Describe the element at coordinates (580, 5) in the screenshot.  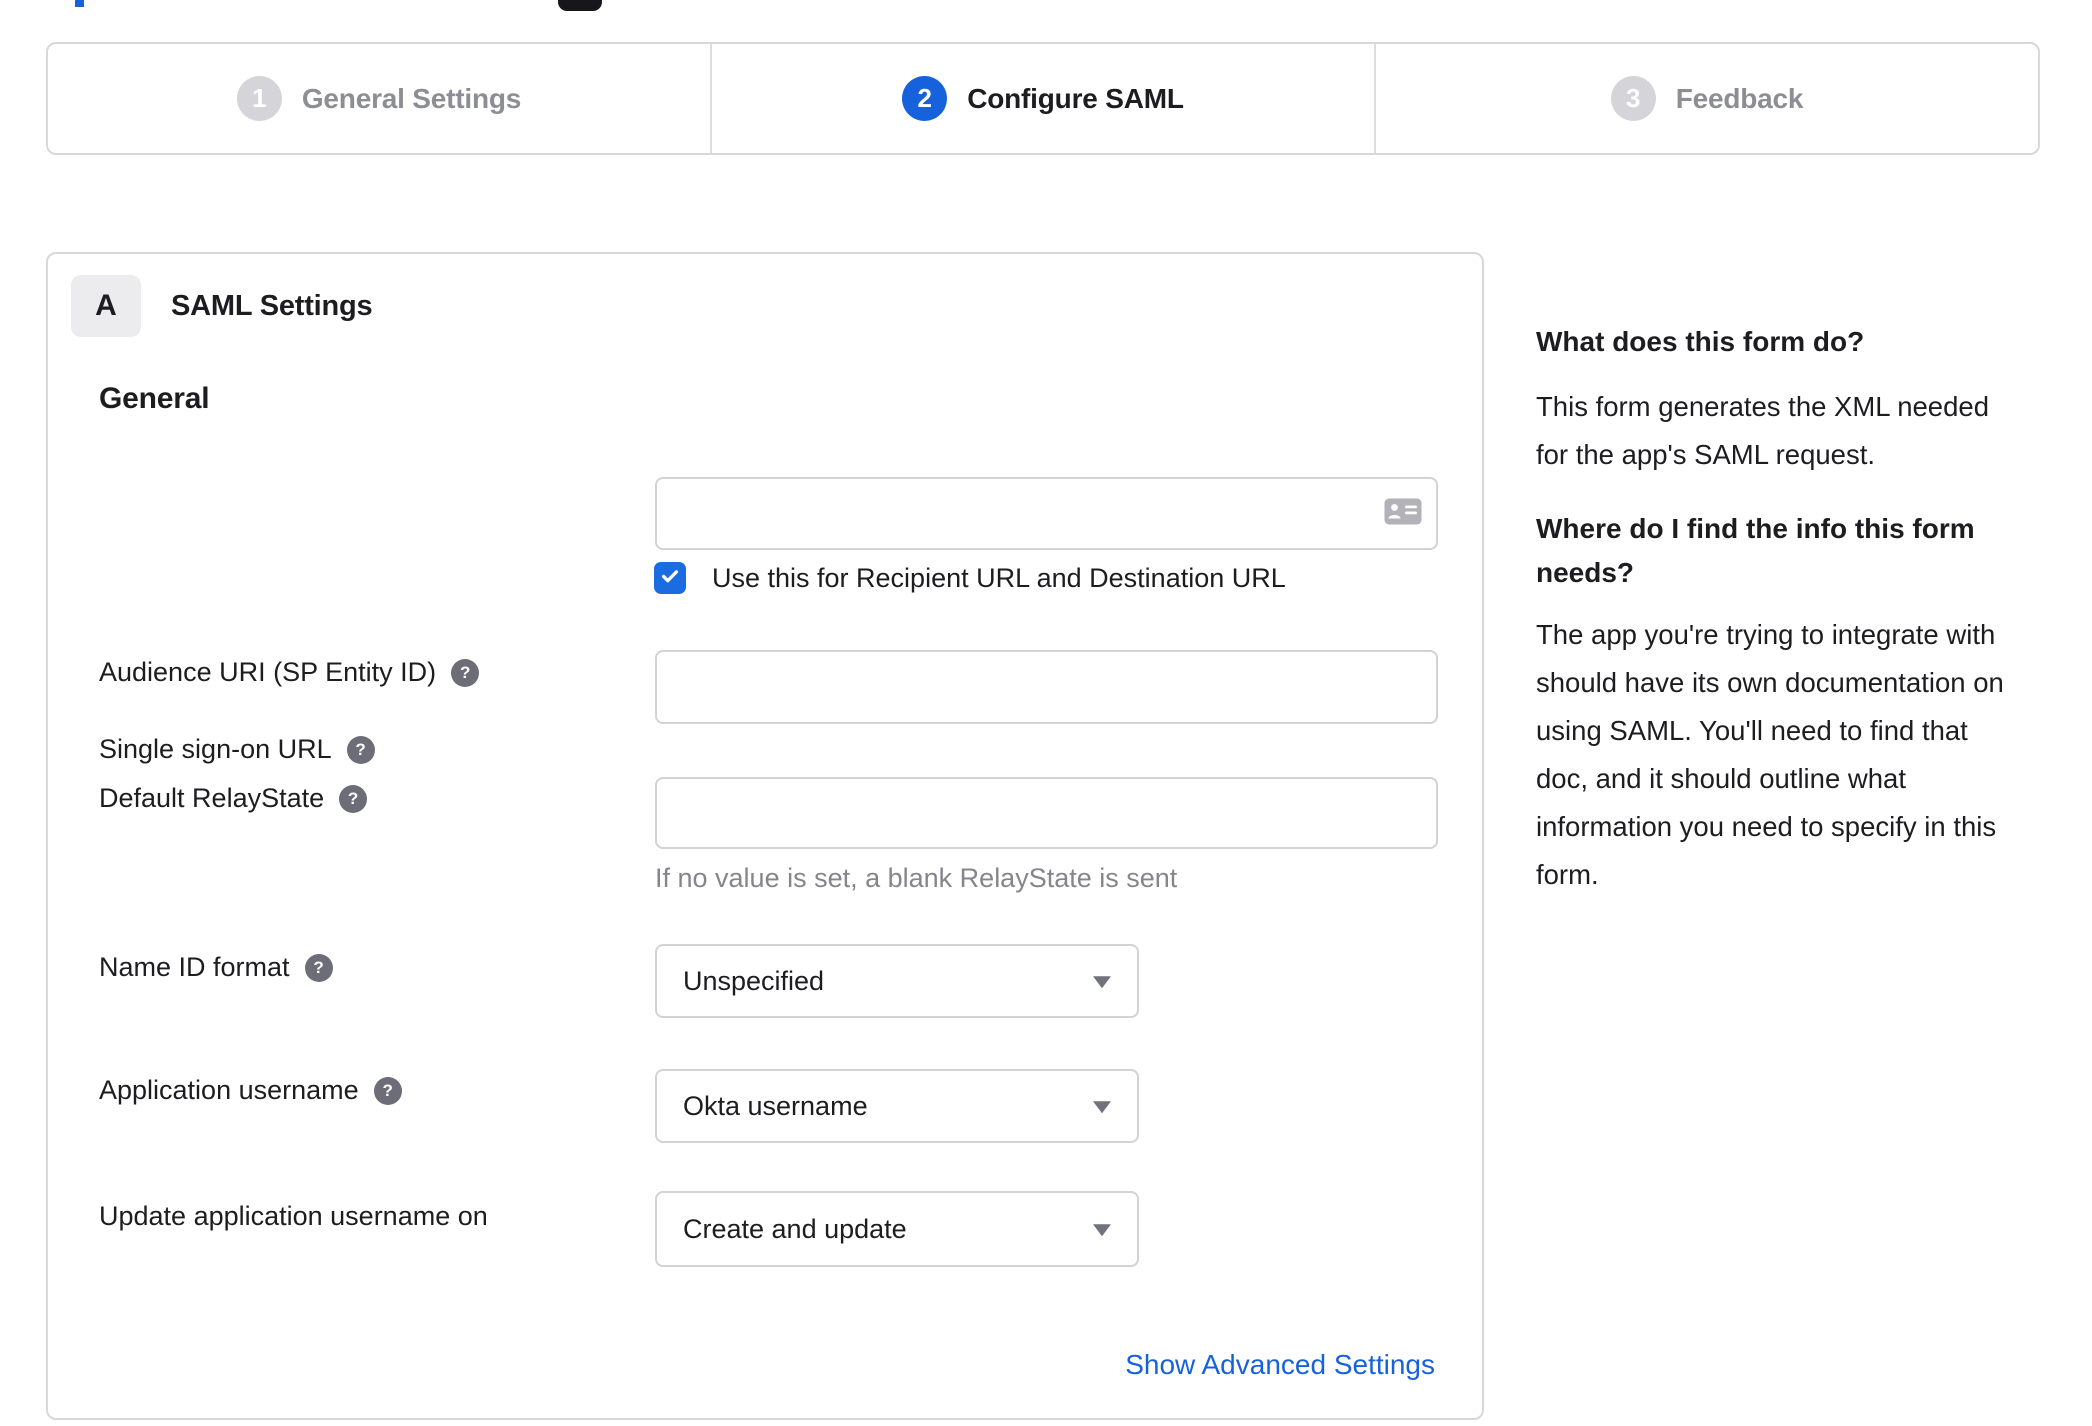
I see `cutoff-title-fragment-dark` at that location.